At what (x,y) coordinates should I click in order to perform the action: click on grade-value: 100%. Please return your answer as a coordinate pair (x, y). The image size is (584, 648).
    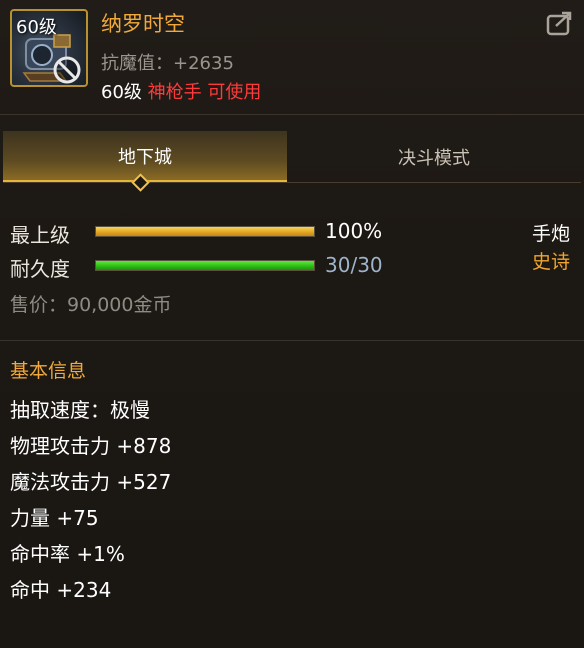
    Looking at the image, I should click on (354, 231).